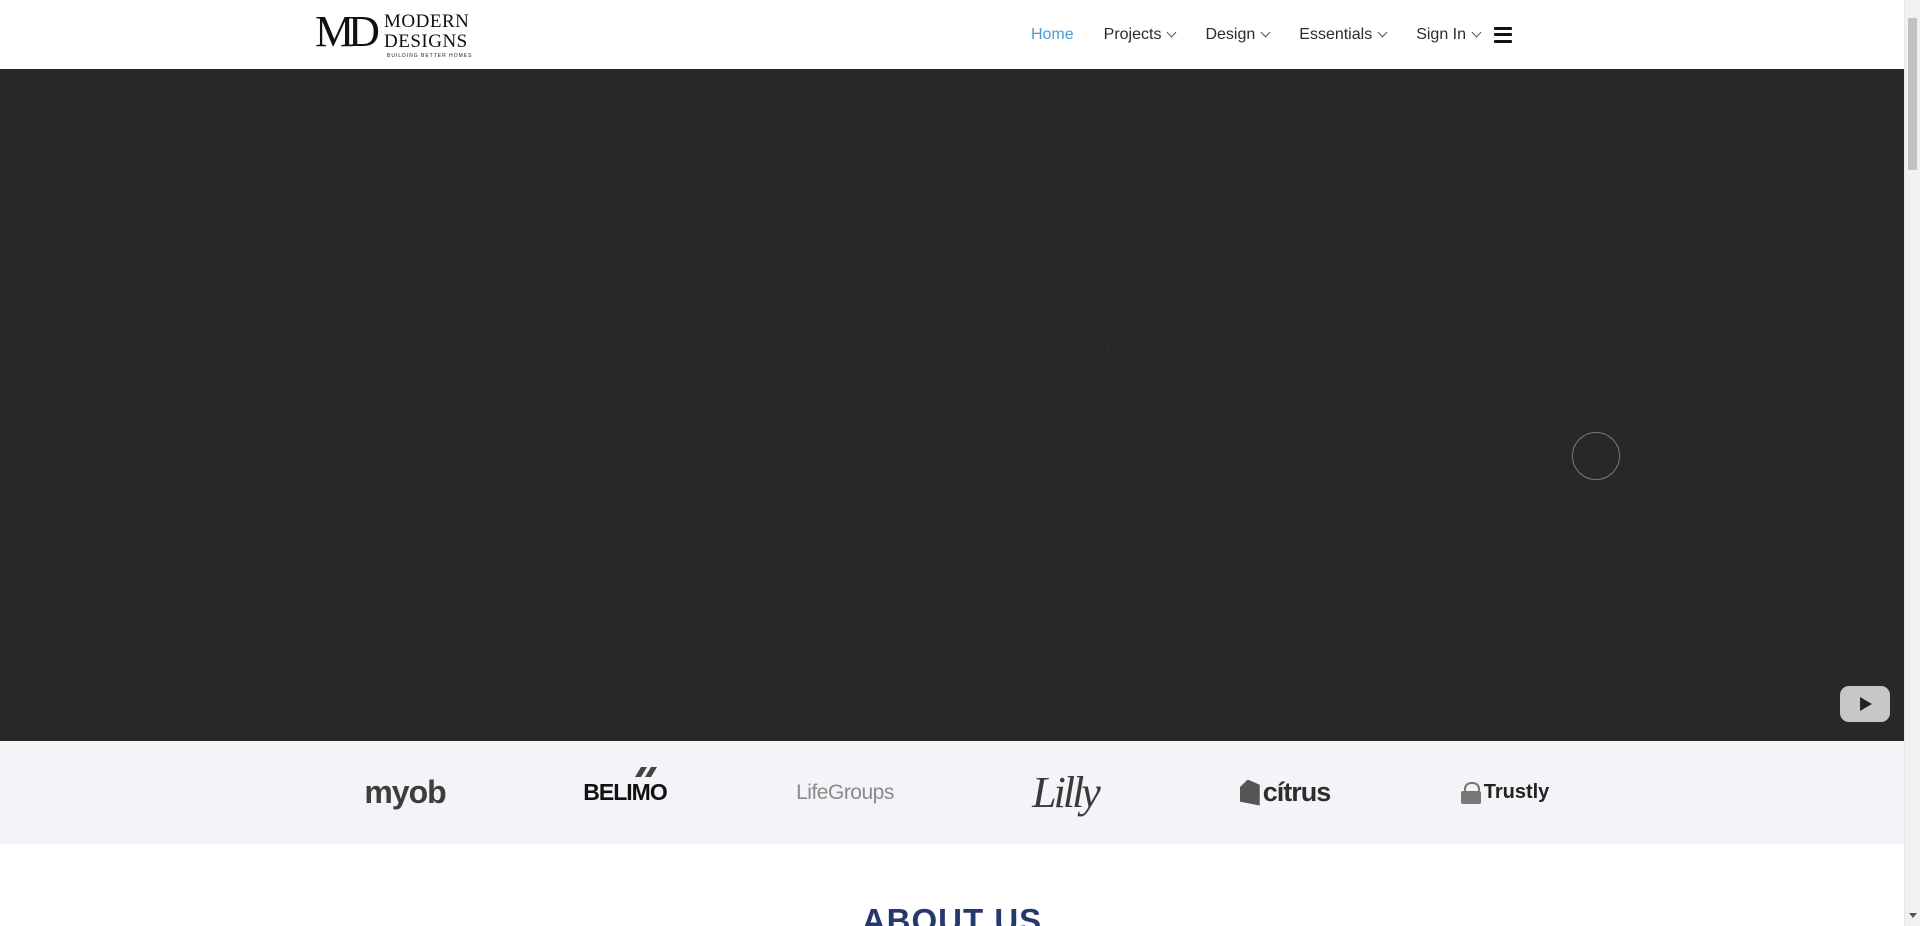  What do you see at coordinates (347, 31) in the screenshot?
I see `logo-monogram: MD` at bounding box center [347, 31].